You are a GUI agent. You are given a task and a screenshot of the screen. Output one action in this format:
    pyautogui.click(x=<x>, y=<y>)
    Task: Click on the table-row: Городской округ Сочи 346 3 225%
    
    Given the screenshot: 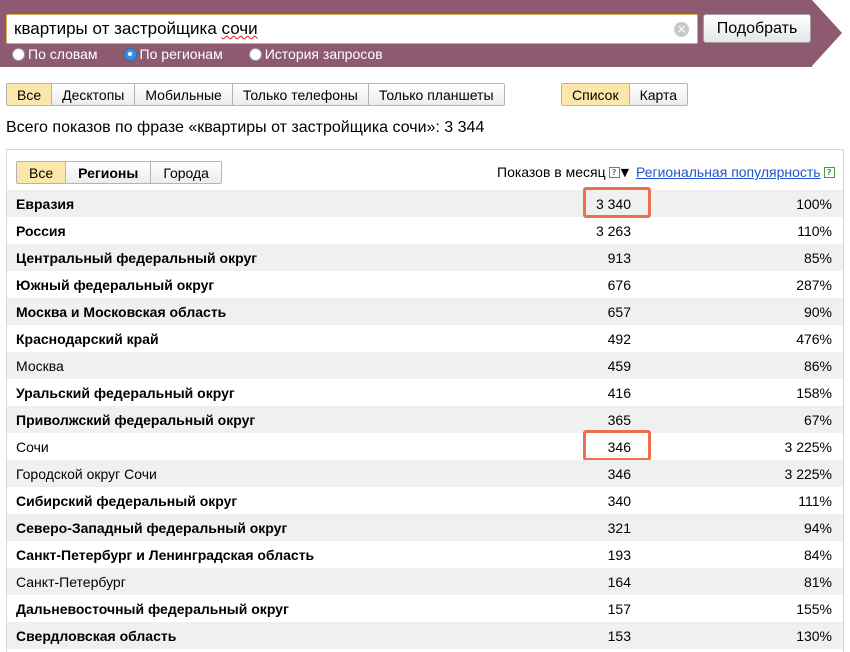 What is the action you would take?
    pyautogui.click(x=425, y=473)
    